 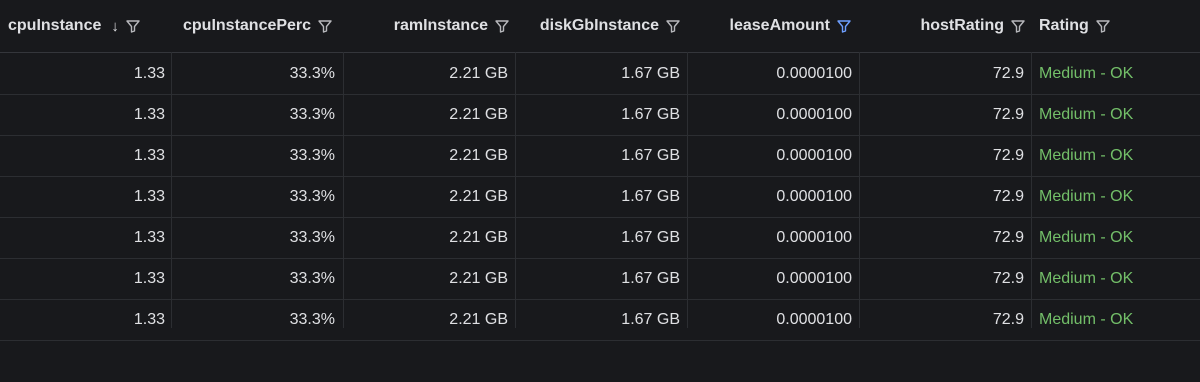 What do you see at coordinates (115, 26) in the screenshot?
I see `arrow-down-icon: ↓` at bounding box center [115, 26].